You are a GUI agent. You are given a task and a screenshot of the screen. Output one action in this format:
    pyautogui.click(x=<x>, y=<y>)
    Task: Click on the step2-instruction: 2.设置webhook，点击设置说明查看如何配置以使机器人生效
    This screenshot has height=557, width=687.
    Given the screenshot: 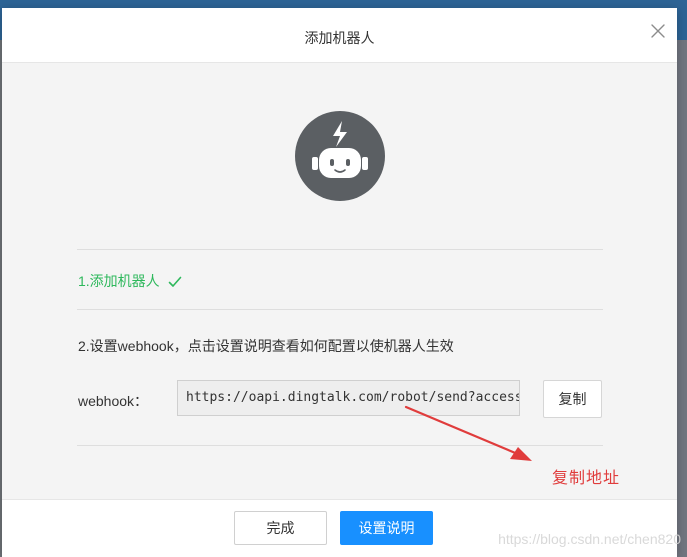 What is the action you would take?
    pyautogui.click(x=266, y=346)
    